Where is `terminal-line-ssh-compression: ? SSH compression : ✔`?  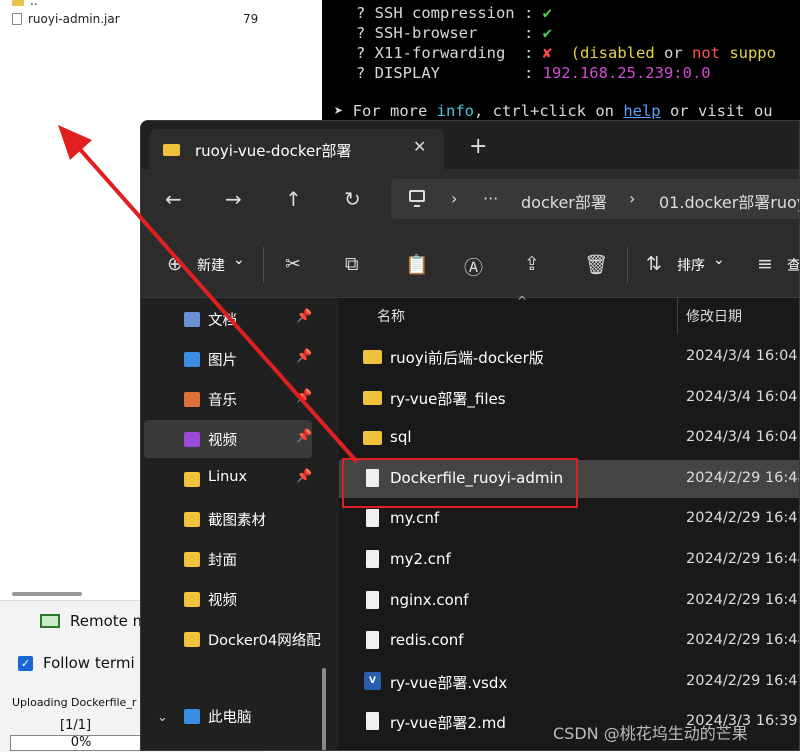
terminal-line-ssh-compression: ? SSH compression : ✔ is located at coordinates (454, 13).